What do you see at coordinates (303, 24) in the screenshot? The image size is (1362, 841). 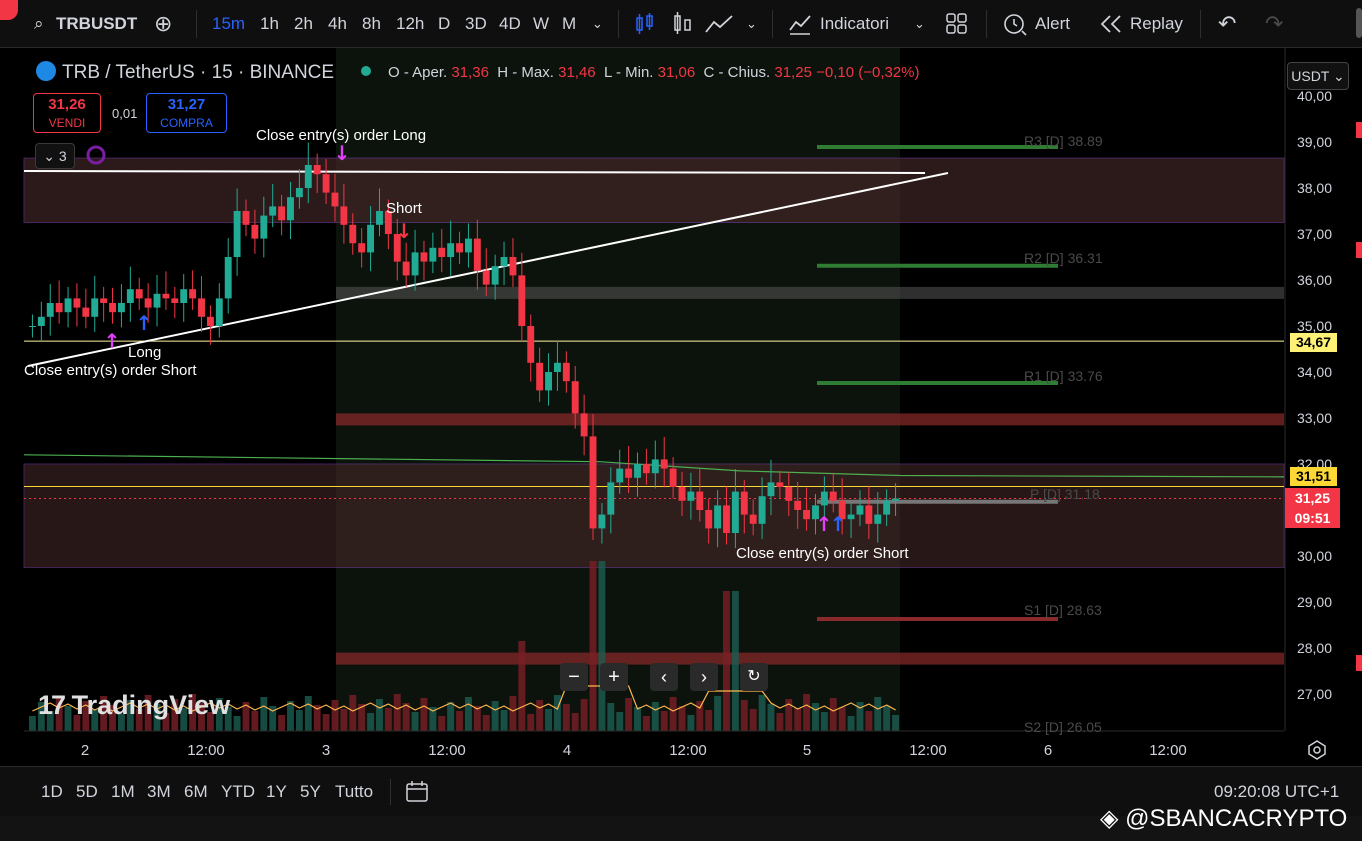 I see `interval-2h: 2h` at bounding box center [303, 24].